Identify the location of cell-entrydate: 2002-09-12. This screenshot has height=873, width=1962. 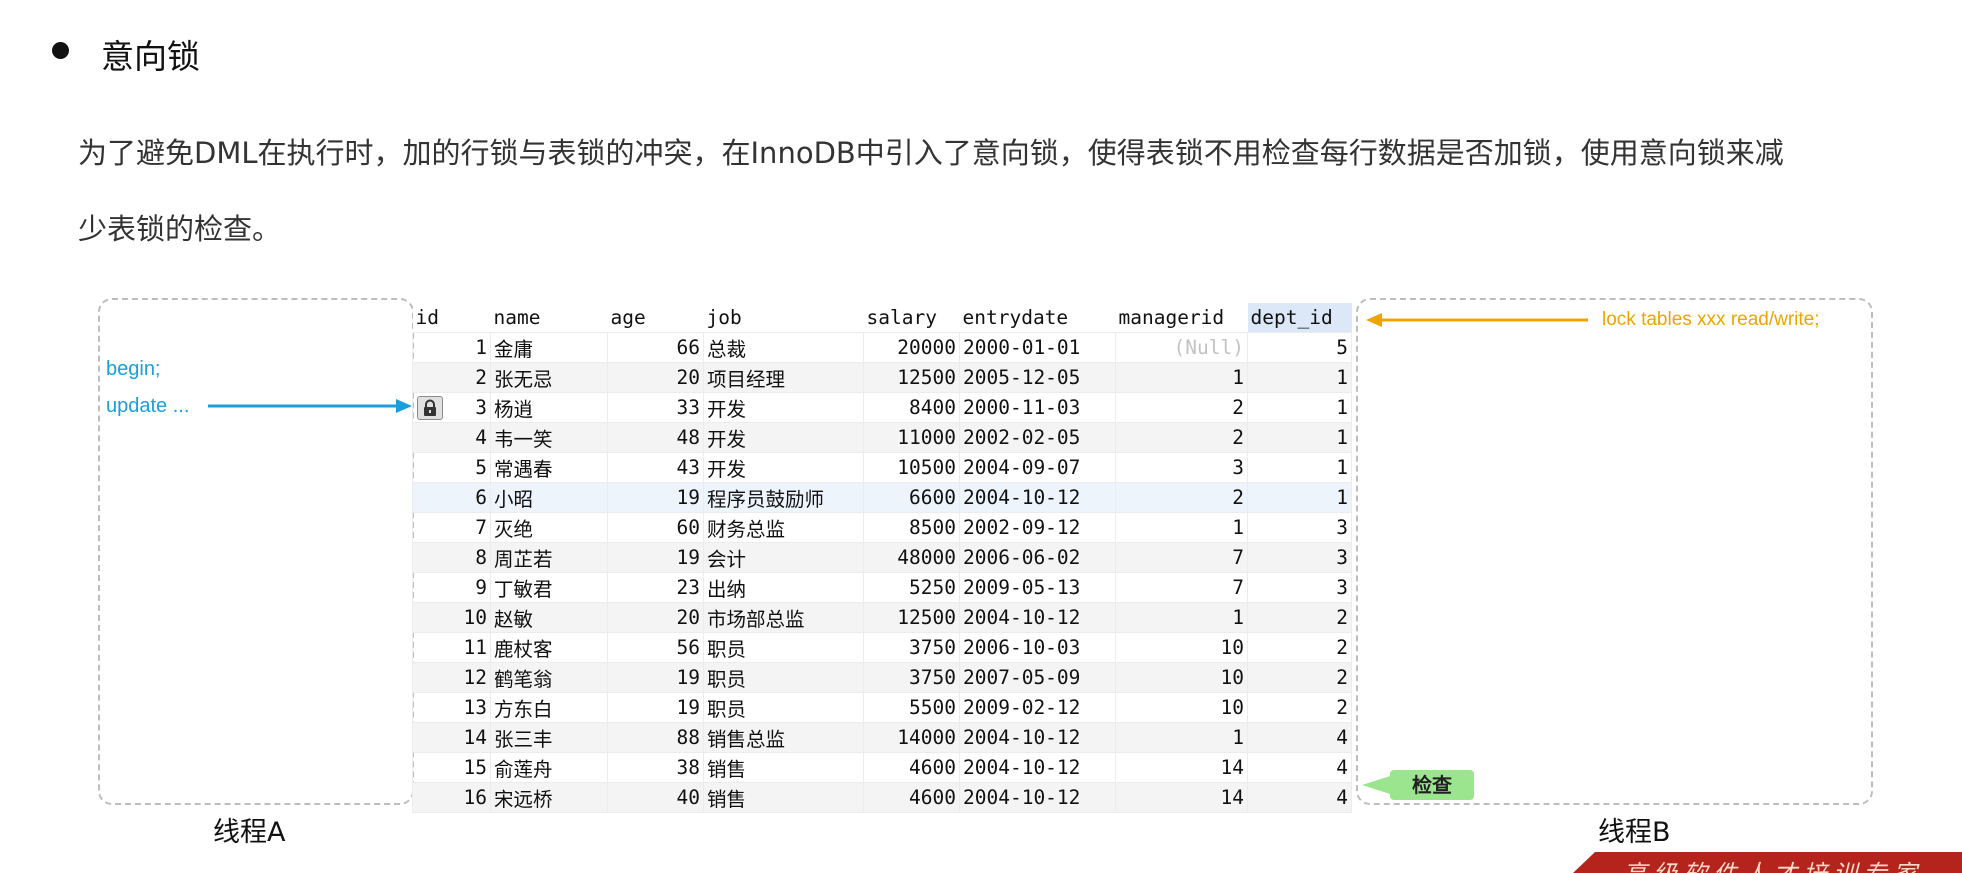
(1037, 527).